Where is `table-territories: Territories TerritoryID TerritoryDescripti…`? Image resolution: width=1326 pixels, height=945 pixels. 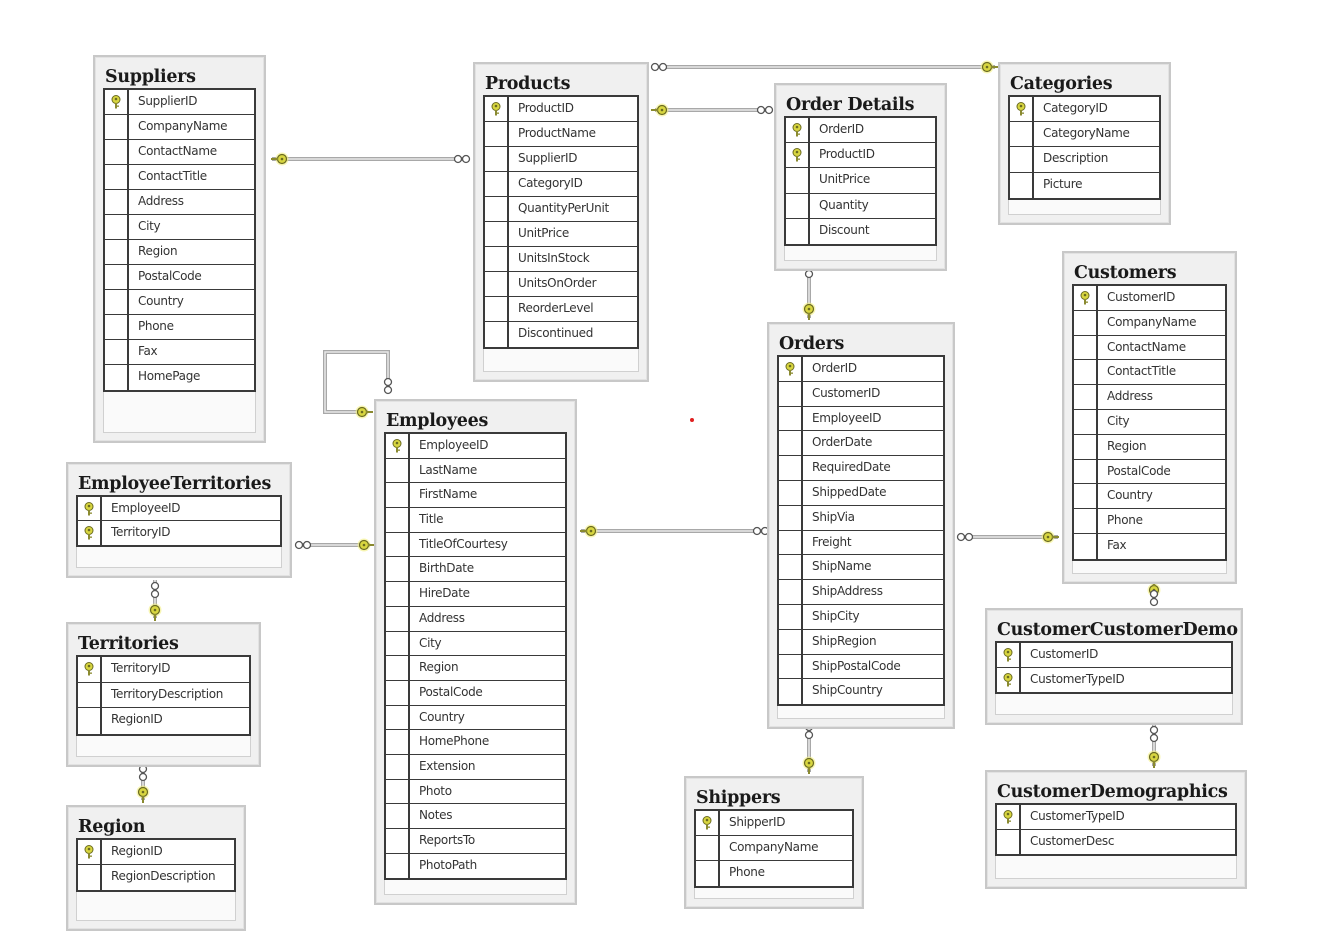 table-territories: Territories TerritoryID TerritoryDescripti… is located at coordinates (163, 694).